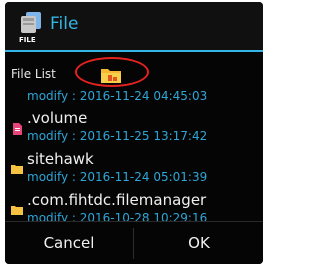  What do you see at coordinates (33, 74) in the screenshot?
I see `path-label: File List` at bounding box center [33, 74].